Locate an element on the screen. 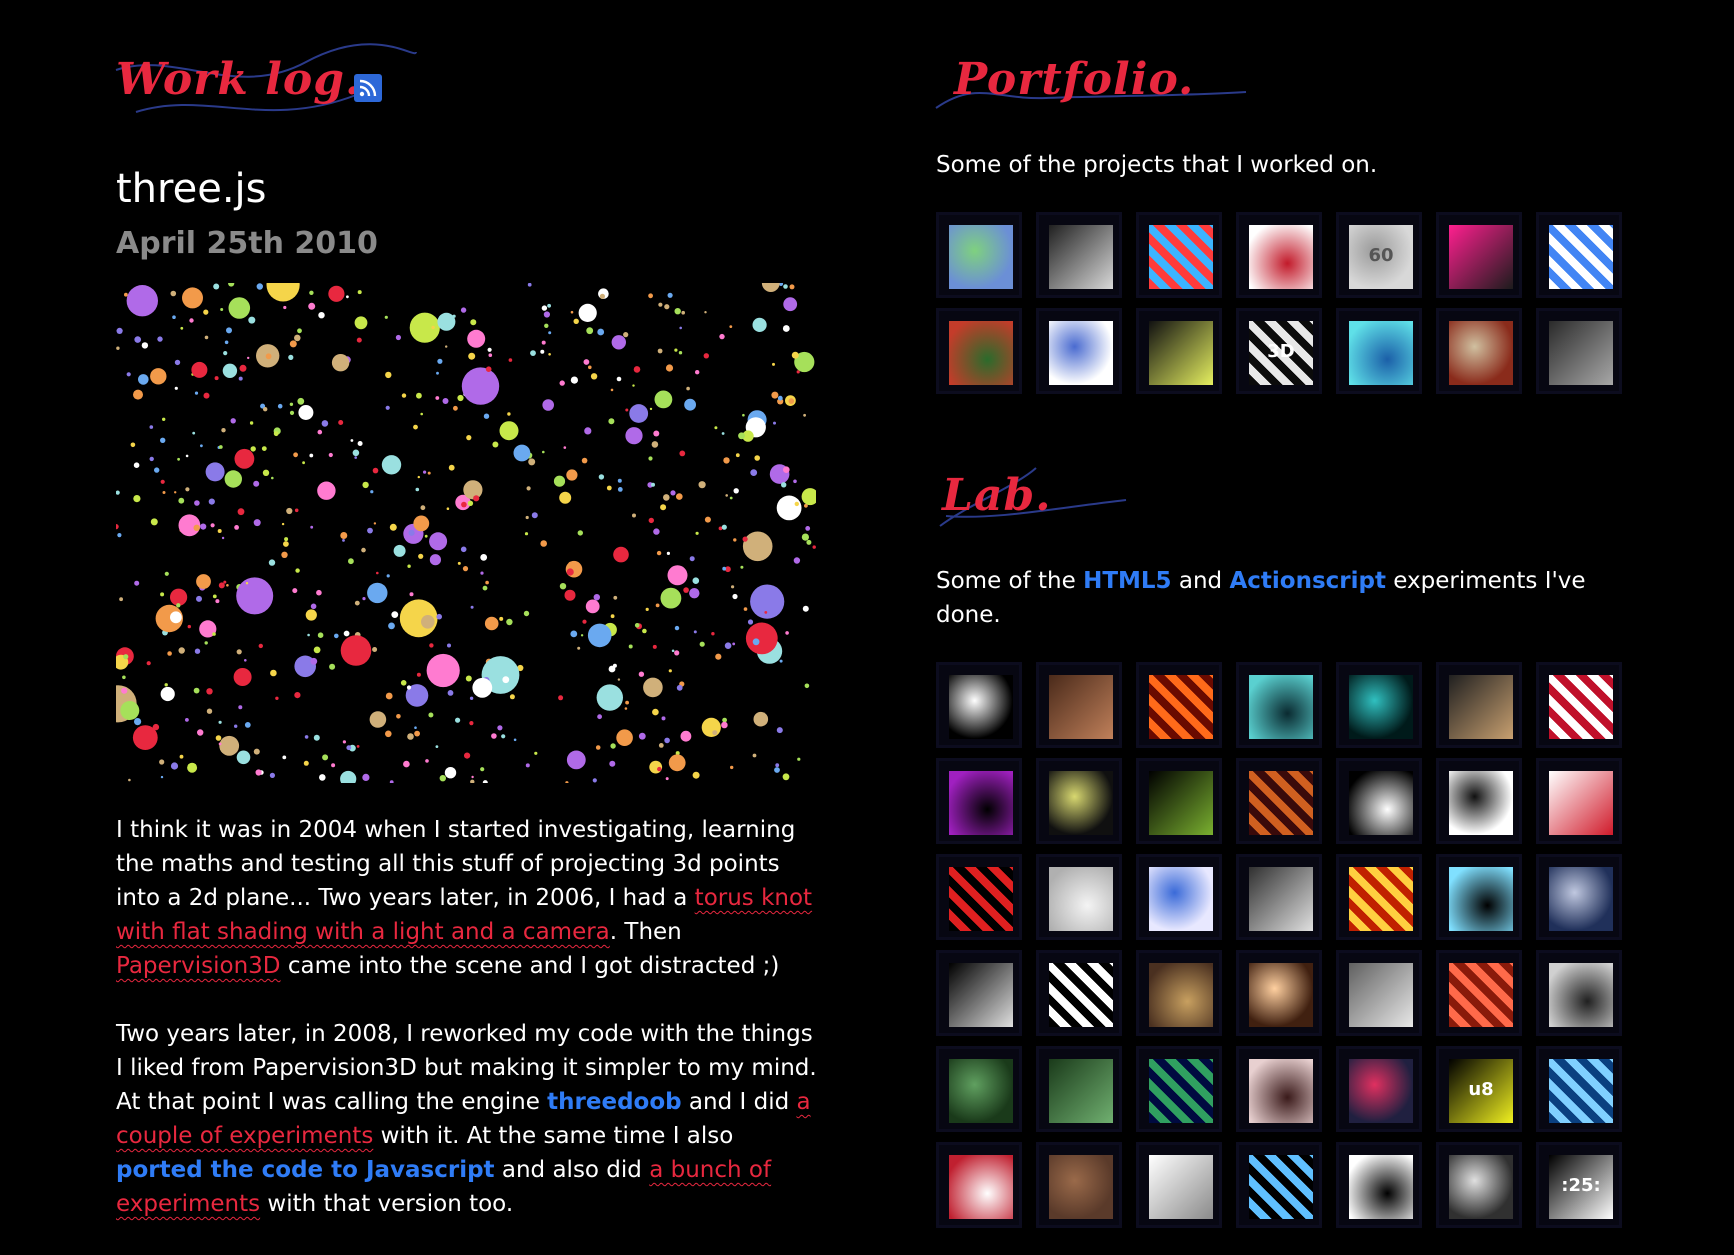 Image resolution: width=1734 pixels, height=1255 pixels. post-title: three.js is located at coordinates (466, 189).